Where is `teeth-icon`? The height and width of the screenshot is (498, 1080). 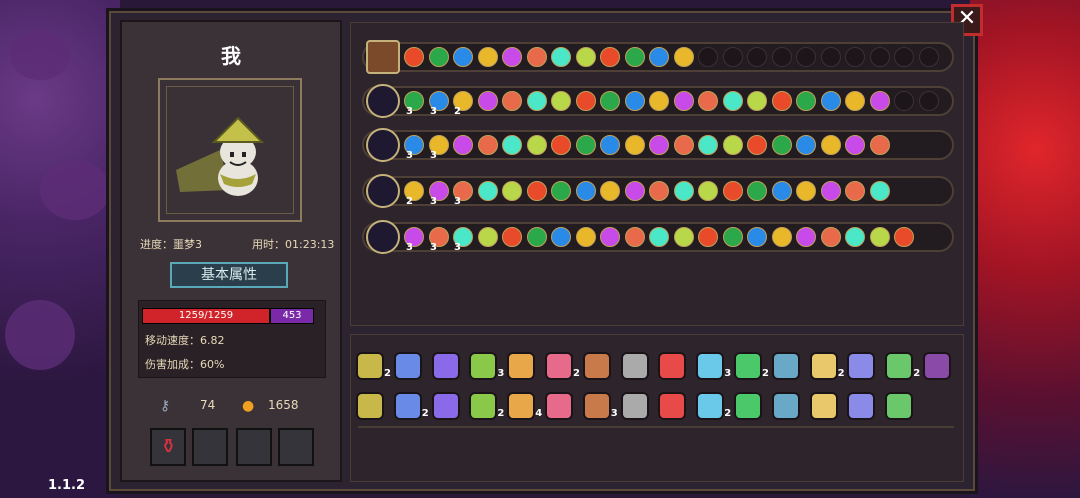 teeth-icon is located at coordinates (672, 406).